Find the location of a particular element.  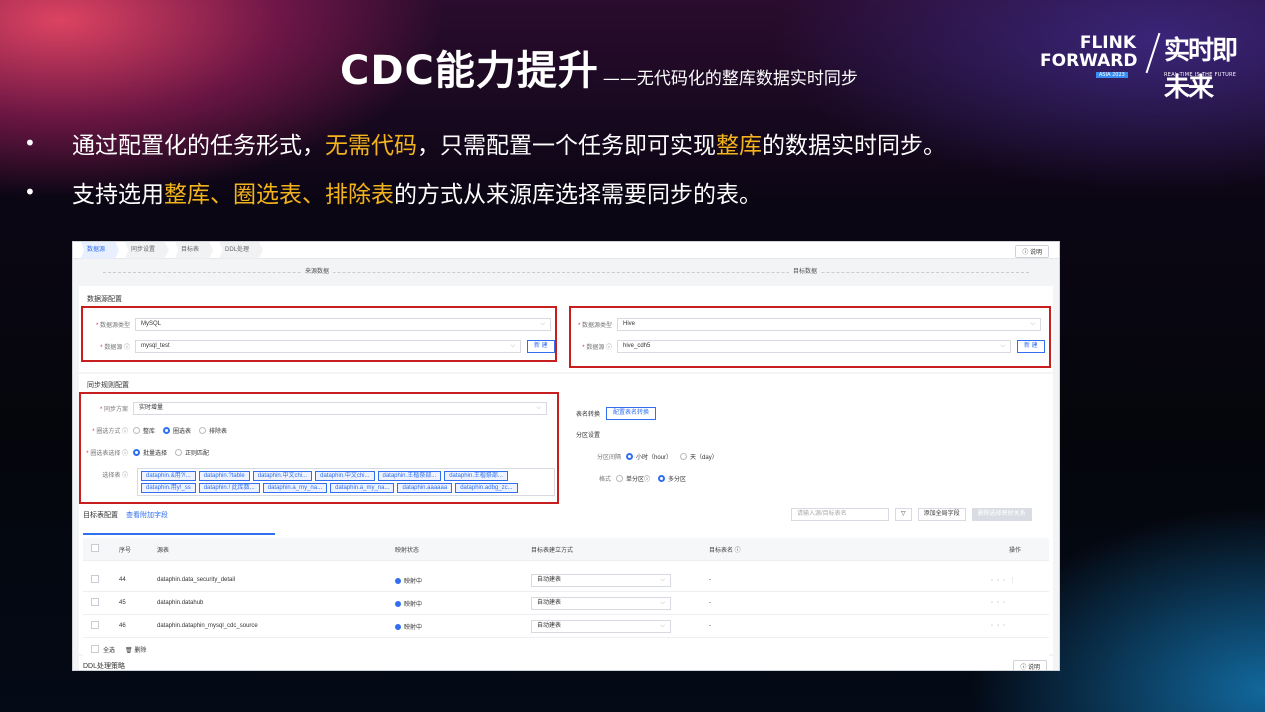

sync-highlight-box is located at coordinates (319, 448).